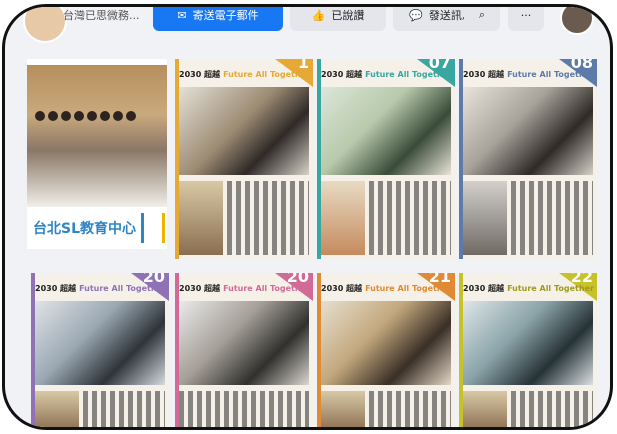  I want to click on brand-mark-icon, so click(153, 228).